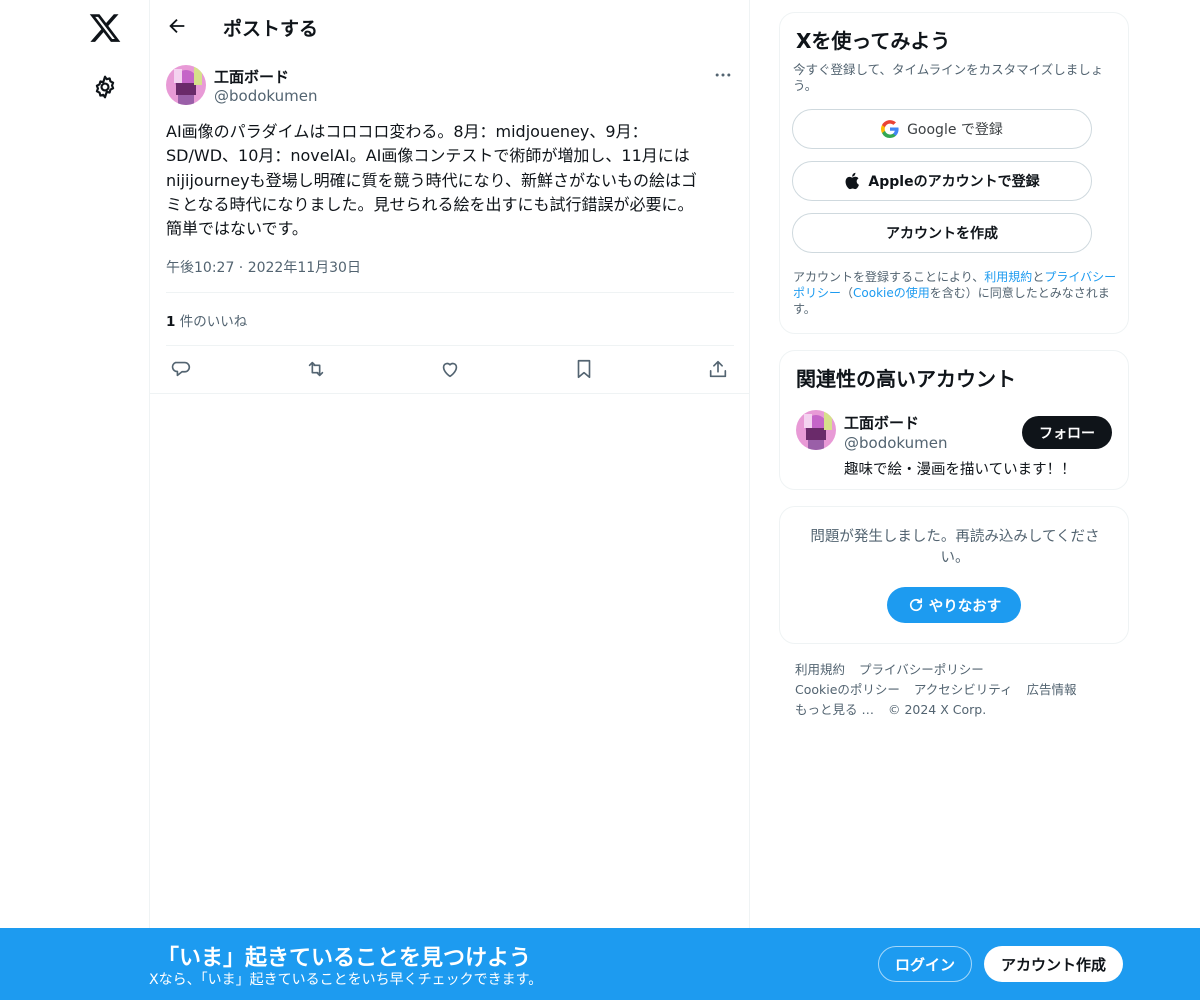 Image resolution: width=1200 pixels, height=1000 pixels. Describe the element at coordinates (873, 41) in the screenshot. I see `signup-title: Xを使ってみよう` at that location.